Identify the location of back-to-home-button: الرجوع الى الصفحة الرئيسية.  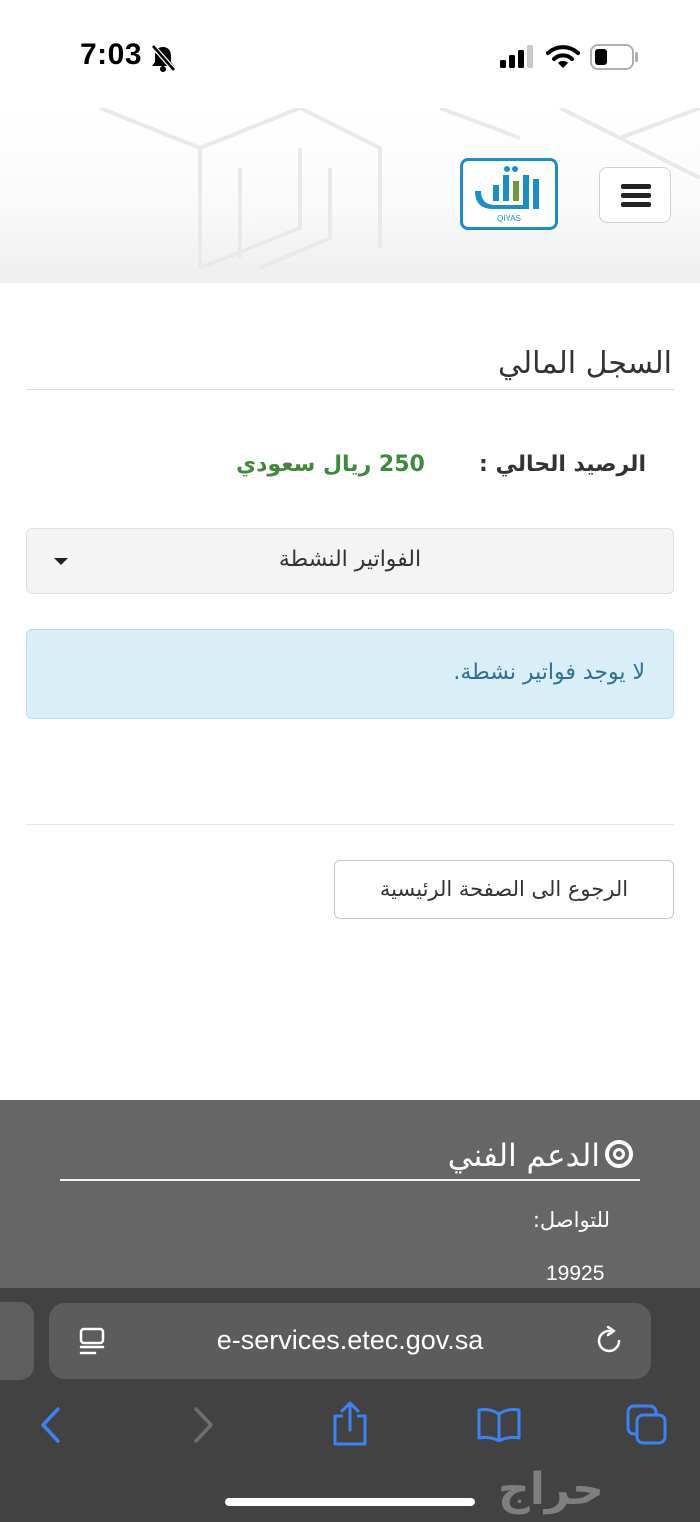
(504, 889).